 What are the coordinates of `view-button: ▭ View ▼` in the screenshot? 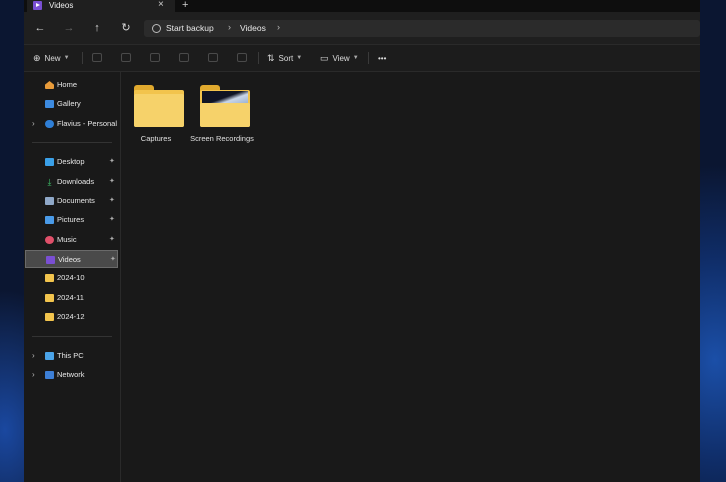 It's located at (339, 58).